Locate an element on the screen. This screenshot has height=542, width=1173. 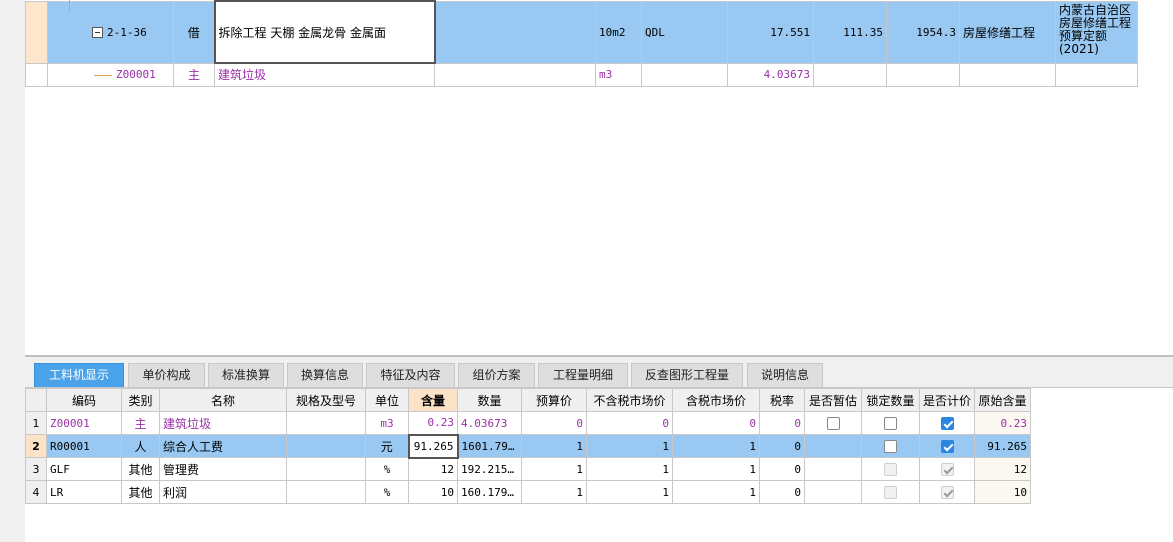
table-row: 4 LR 其他 利润 % 10 160.179… 1 1 1 0 10 is located at coordinates (528, 492).